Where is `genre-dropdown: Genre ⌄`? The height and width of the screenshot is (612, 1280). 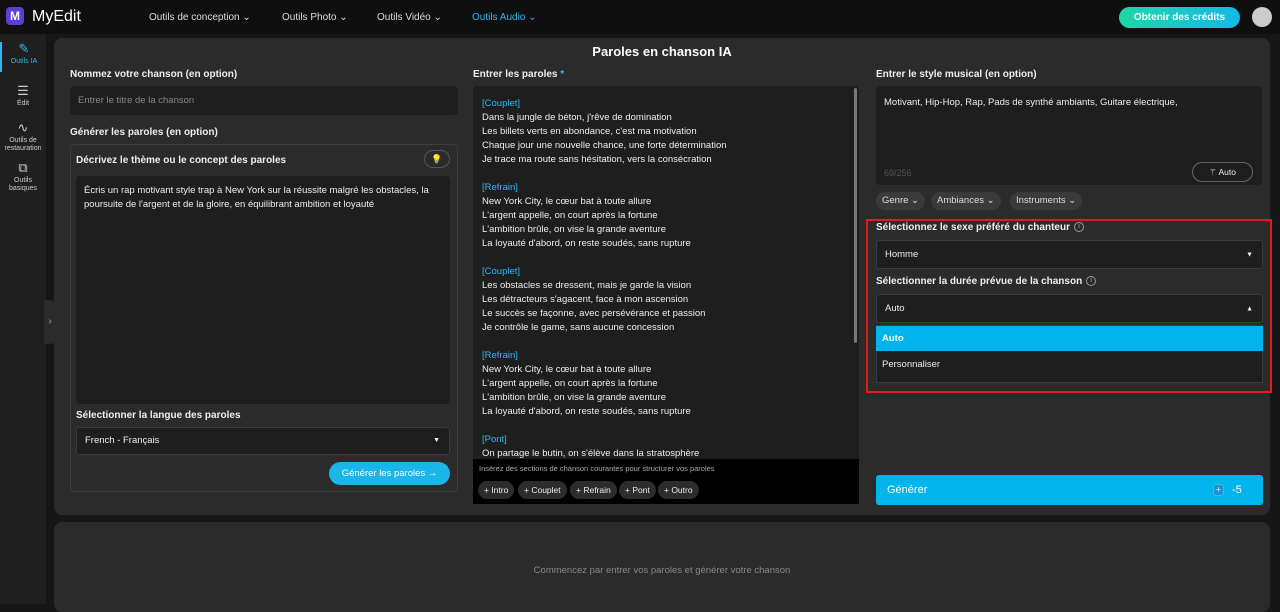 genre-dropdown: Genre ⌄ is located at coordinates (901, 201).